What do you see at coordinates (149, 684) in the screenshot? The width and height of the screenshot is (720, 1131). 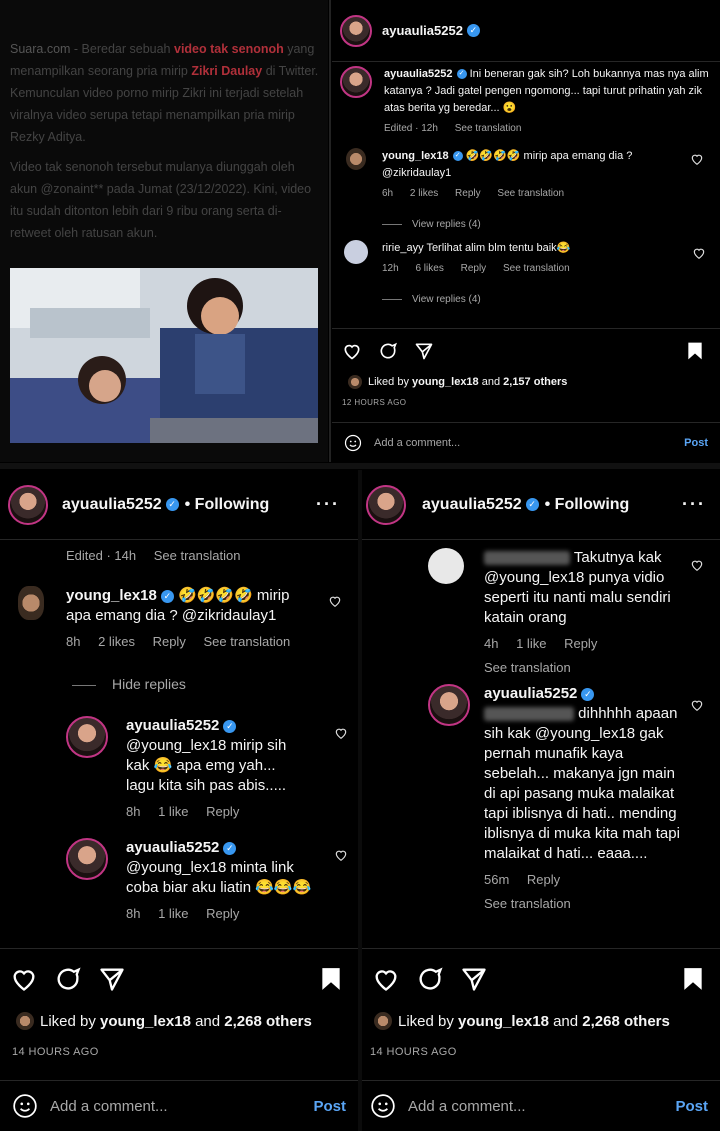 I see `hide-replies-button: Hide replies` at bounding box center [149, 684].